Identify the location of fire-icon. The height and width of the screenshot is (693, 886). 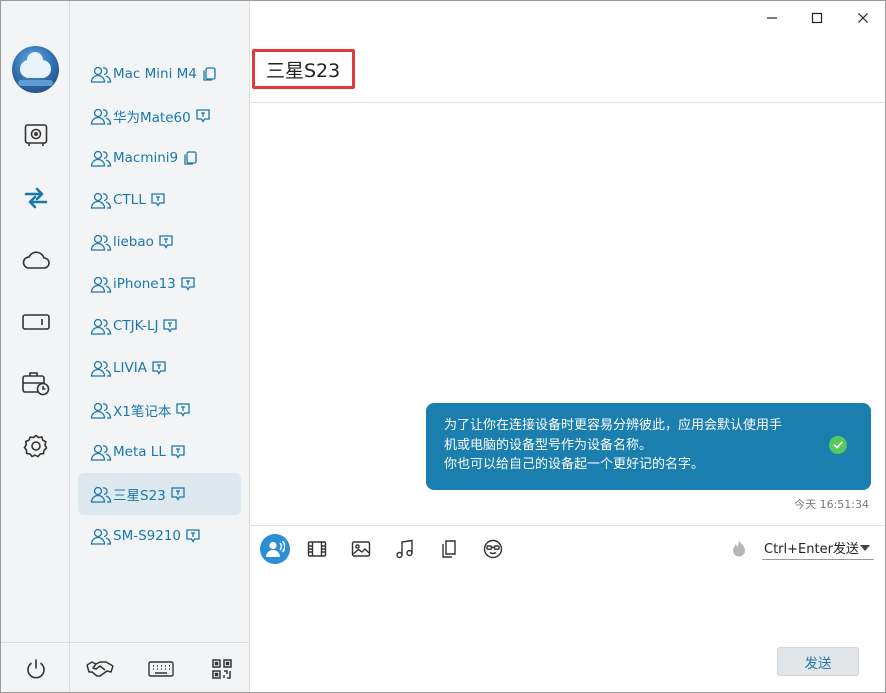
(739, 548).